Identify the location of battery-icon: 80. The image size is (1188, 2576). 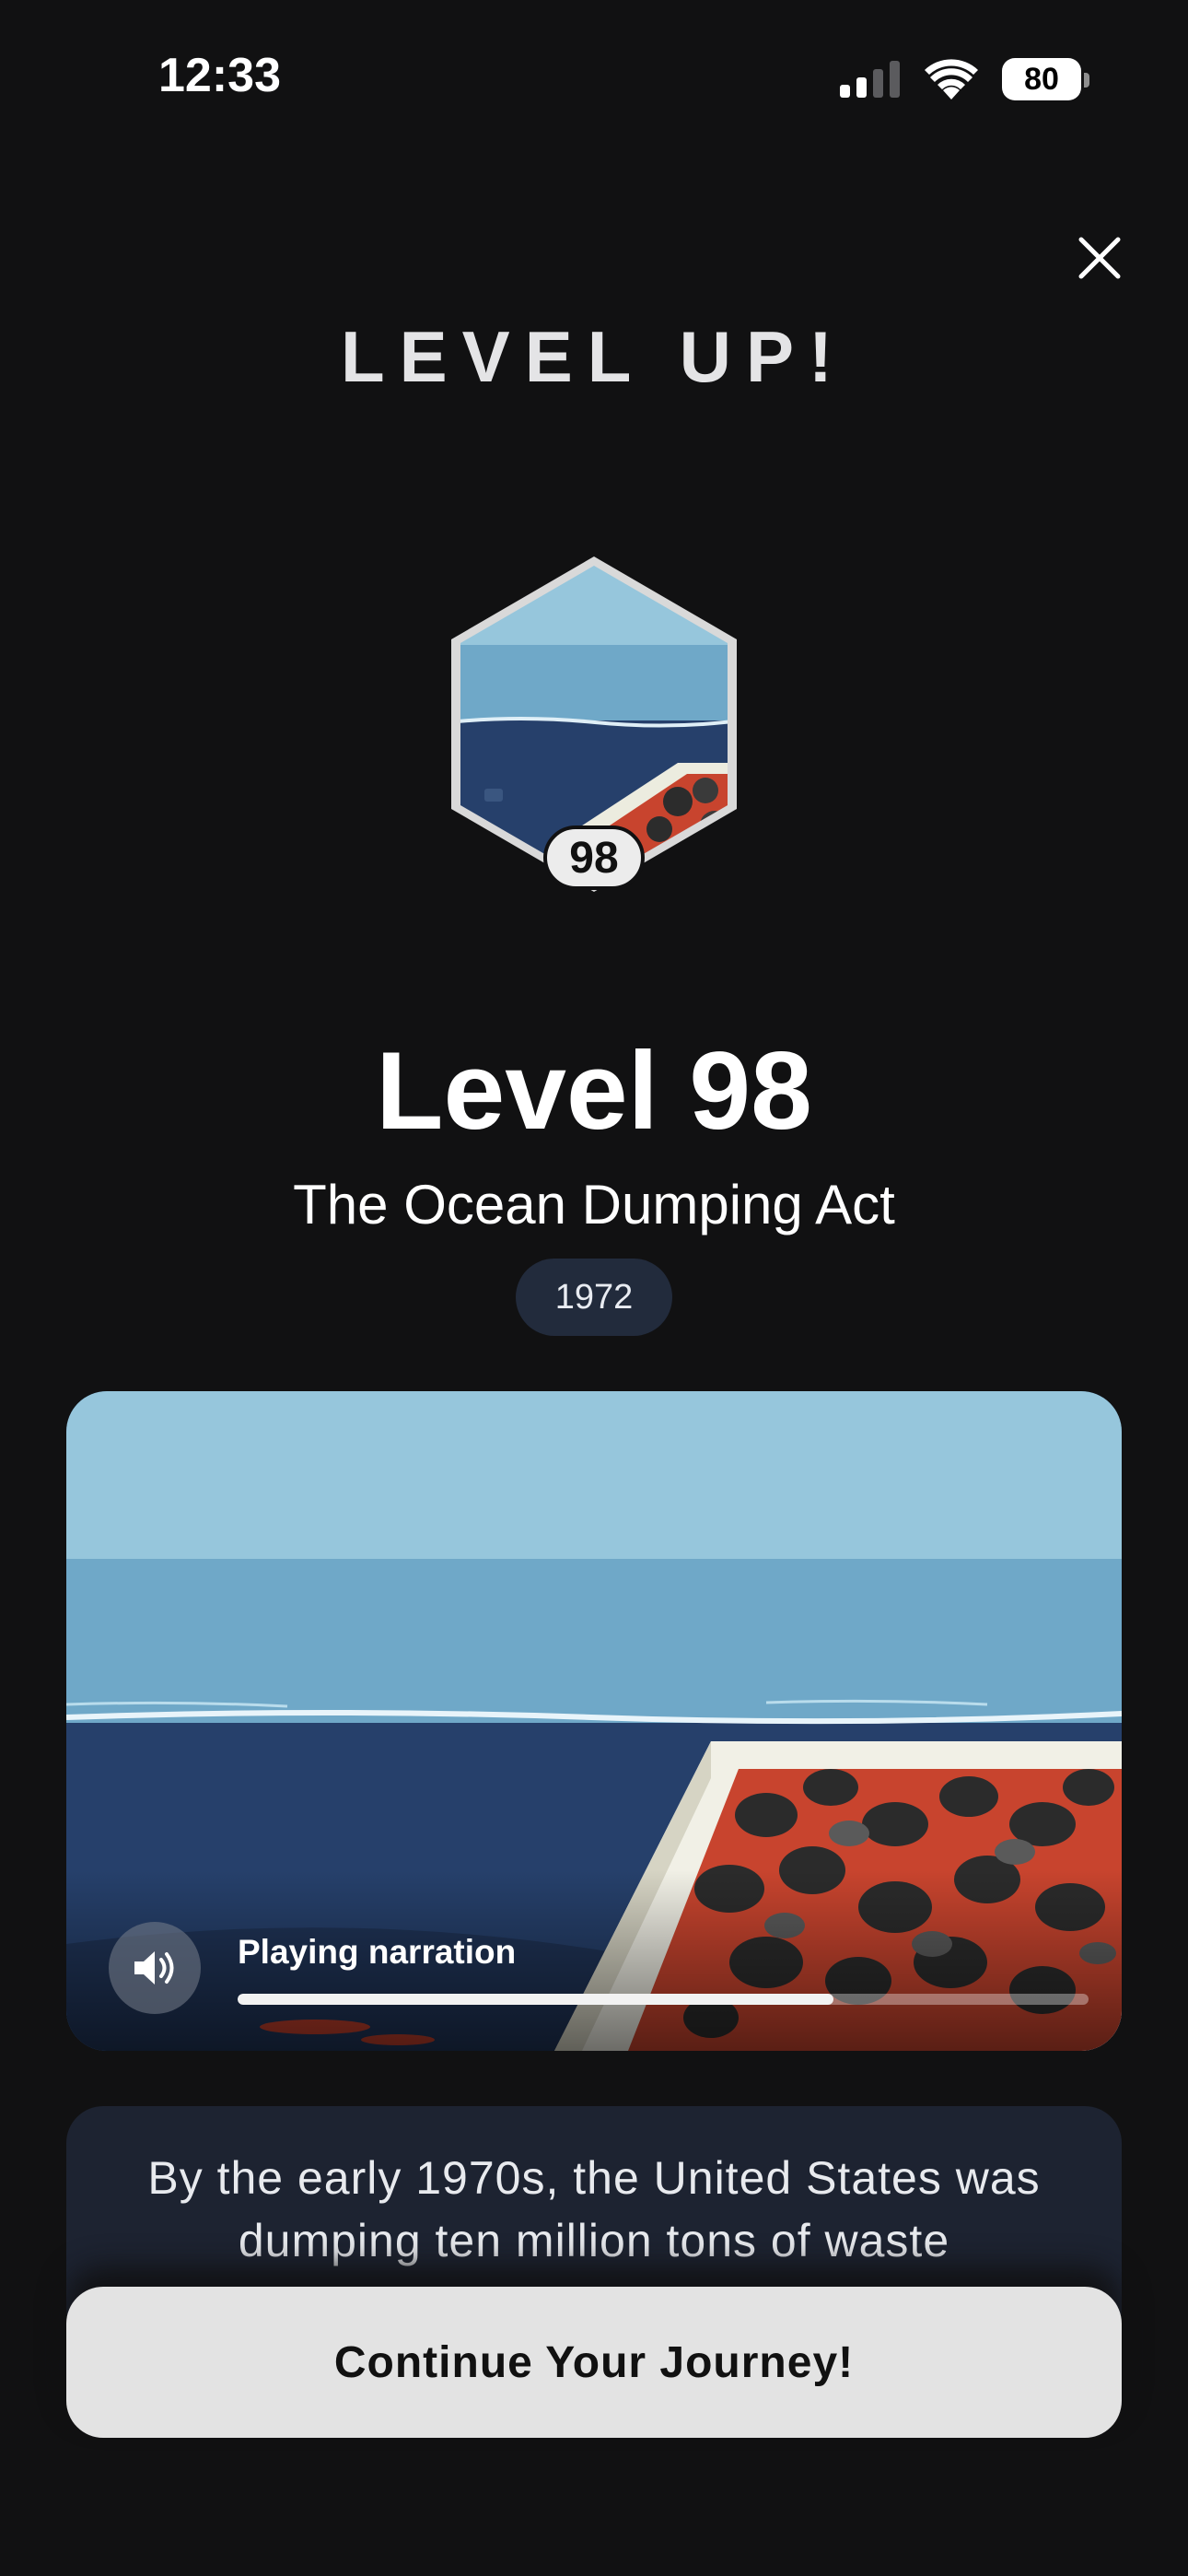
(1045, 79).